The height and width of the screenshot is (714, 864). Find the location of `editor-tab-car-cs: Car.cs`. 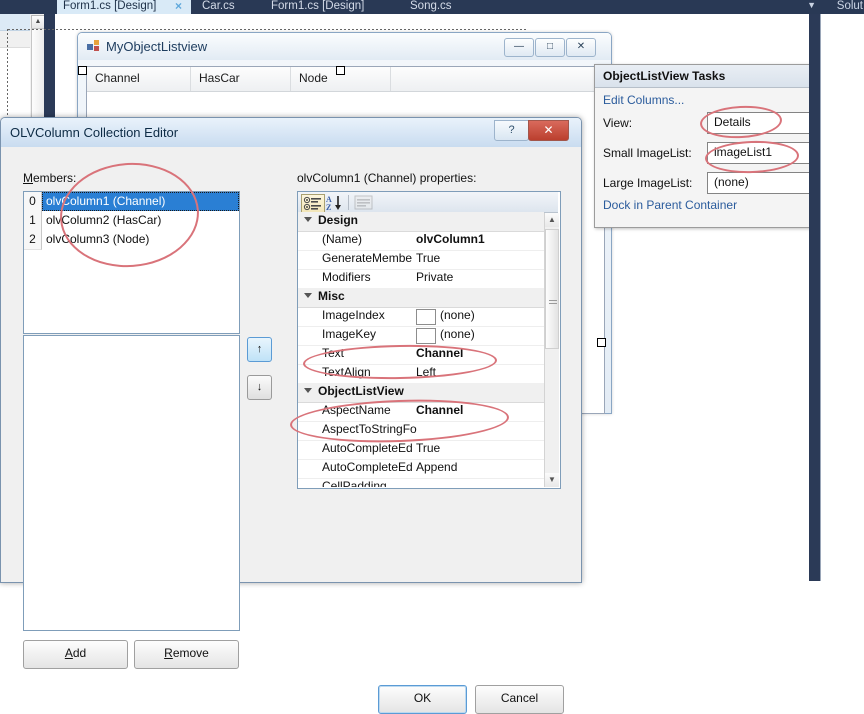

editor-tab-car-cs: Car.cs is located at coordinates (218, 7).